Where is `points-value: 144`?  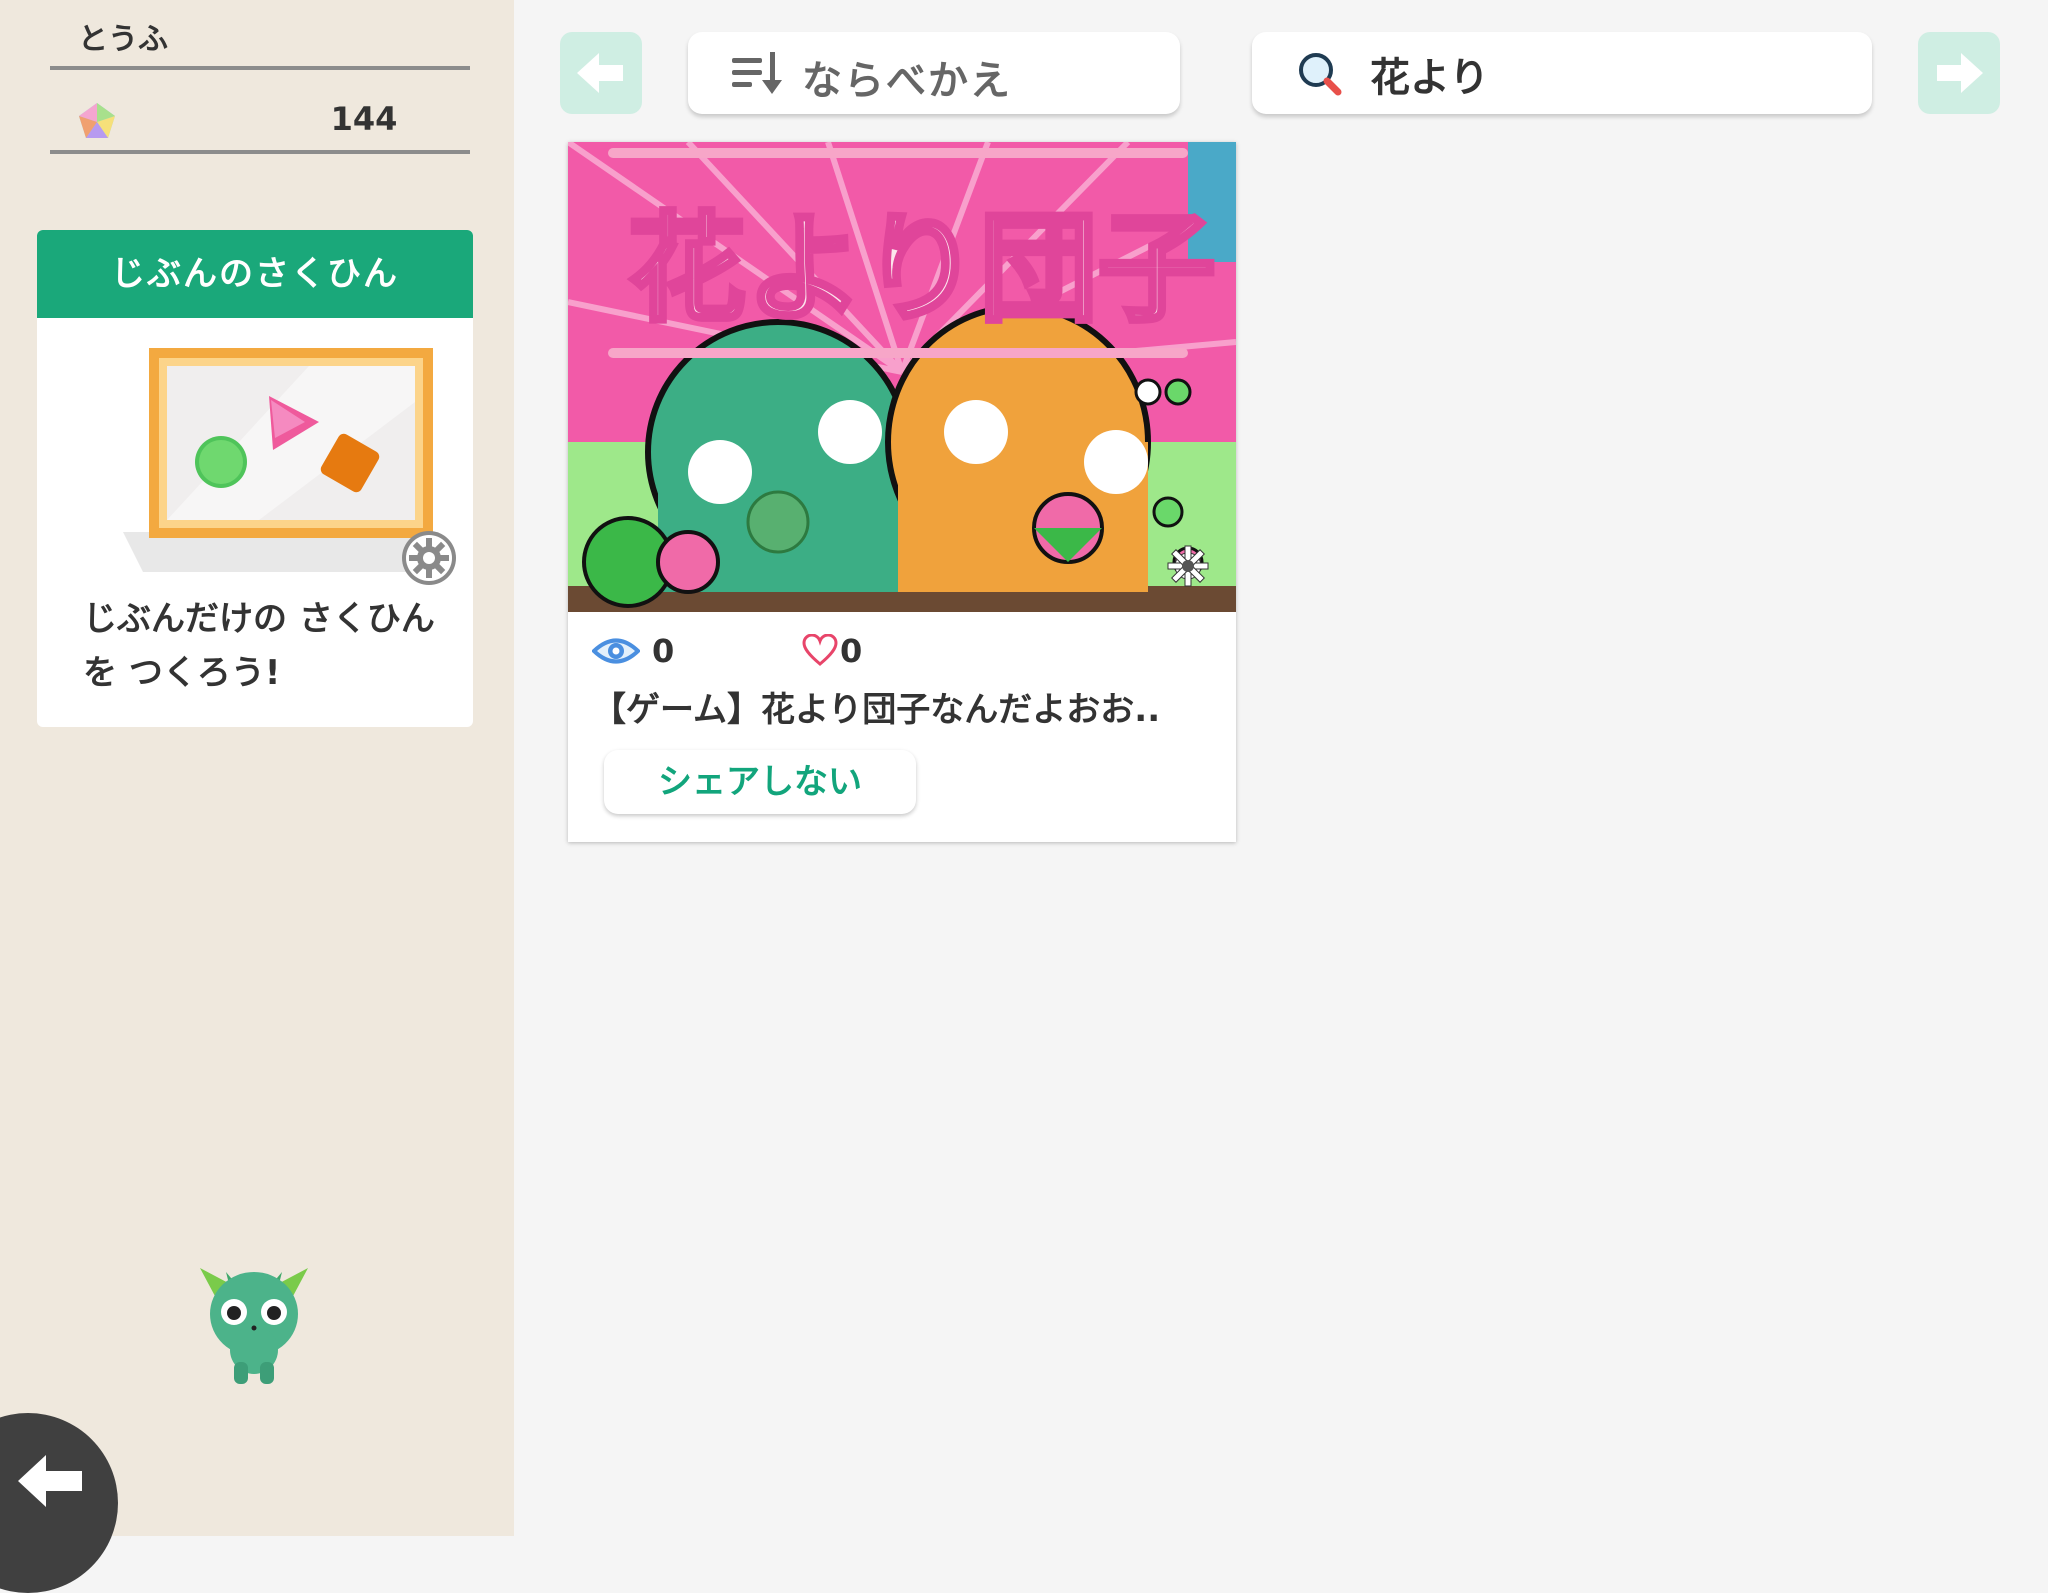 points-value: 144 is located at coordinates (364, 119).